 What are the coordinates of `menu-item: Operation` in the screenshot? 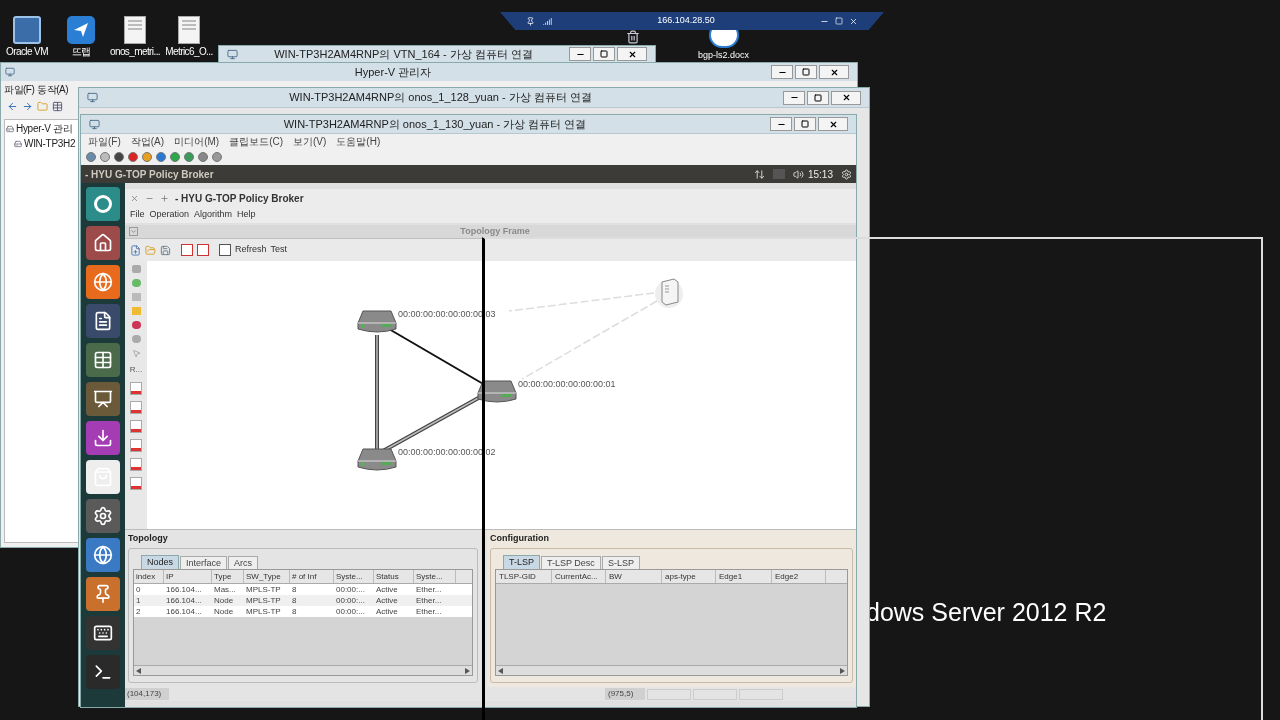 It's located at (169, 215).